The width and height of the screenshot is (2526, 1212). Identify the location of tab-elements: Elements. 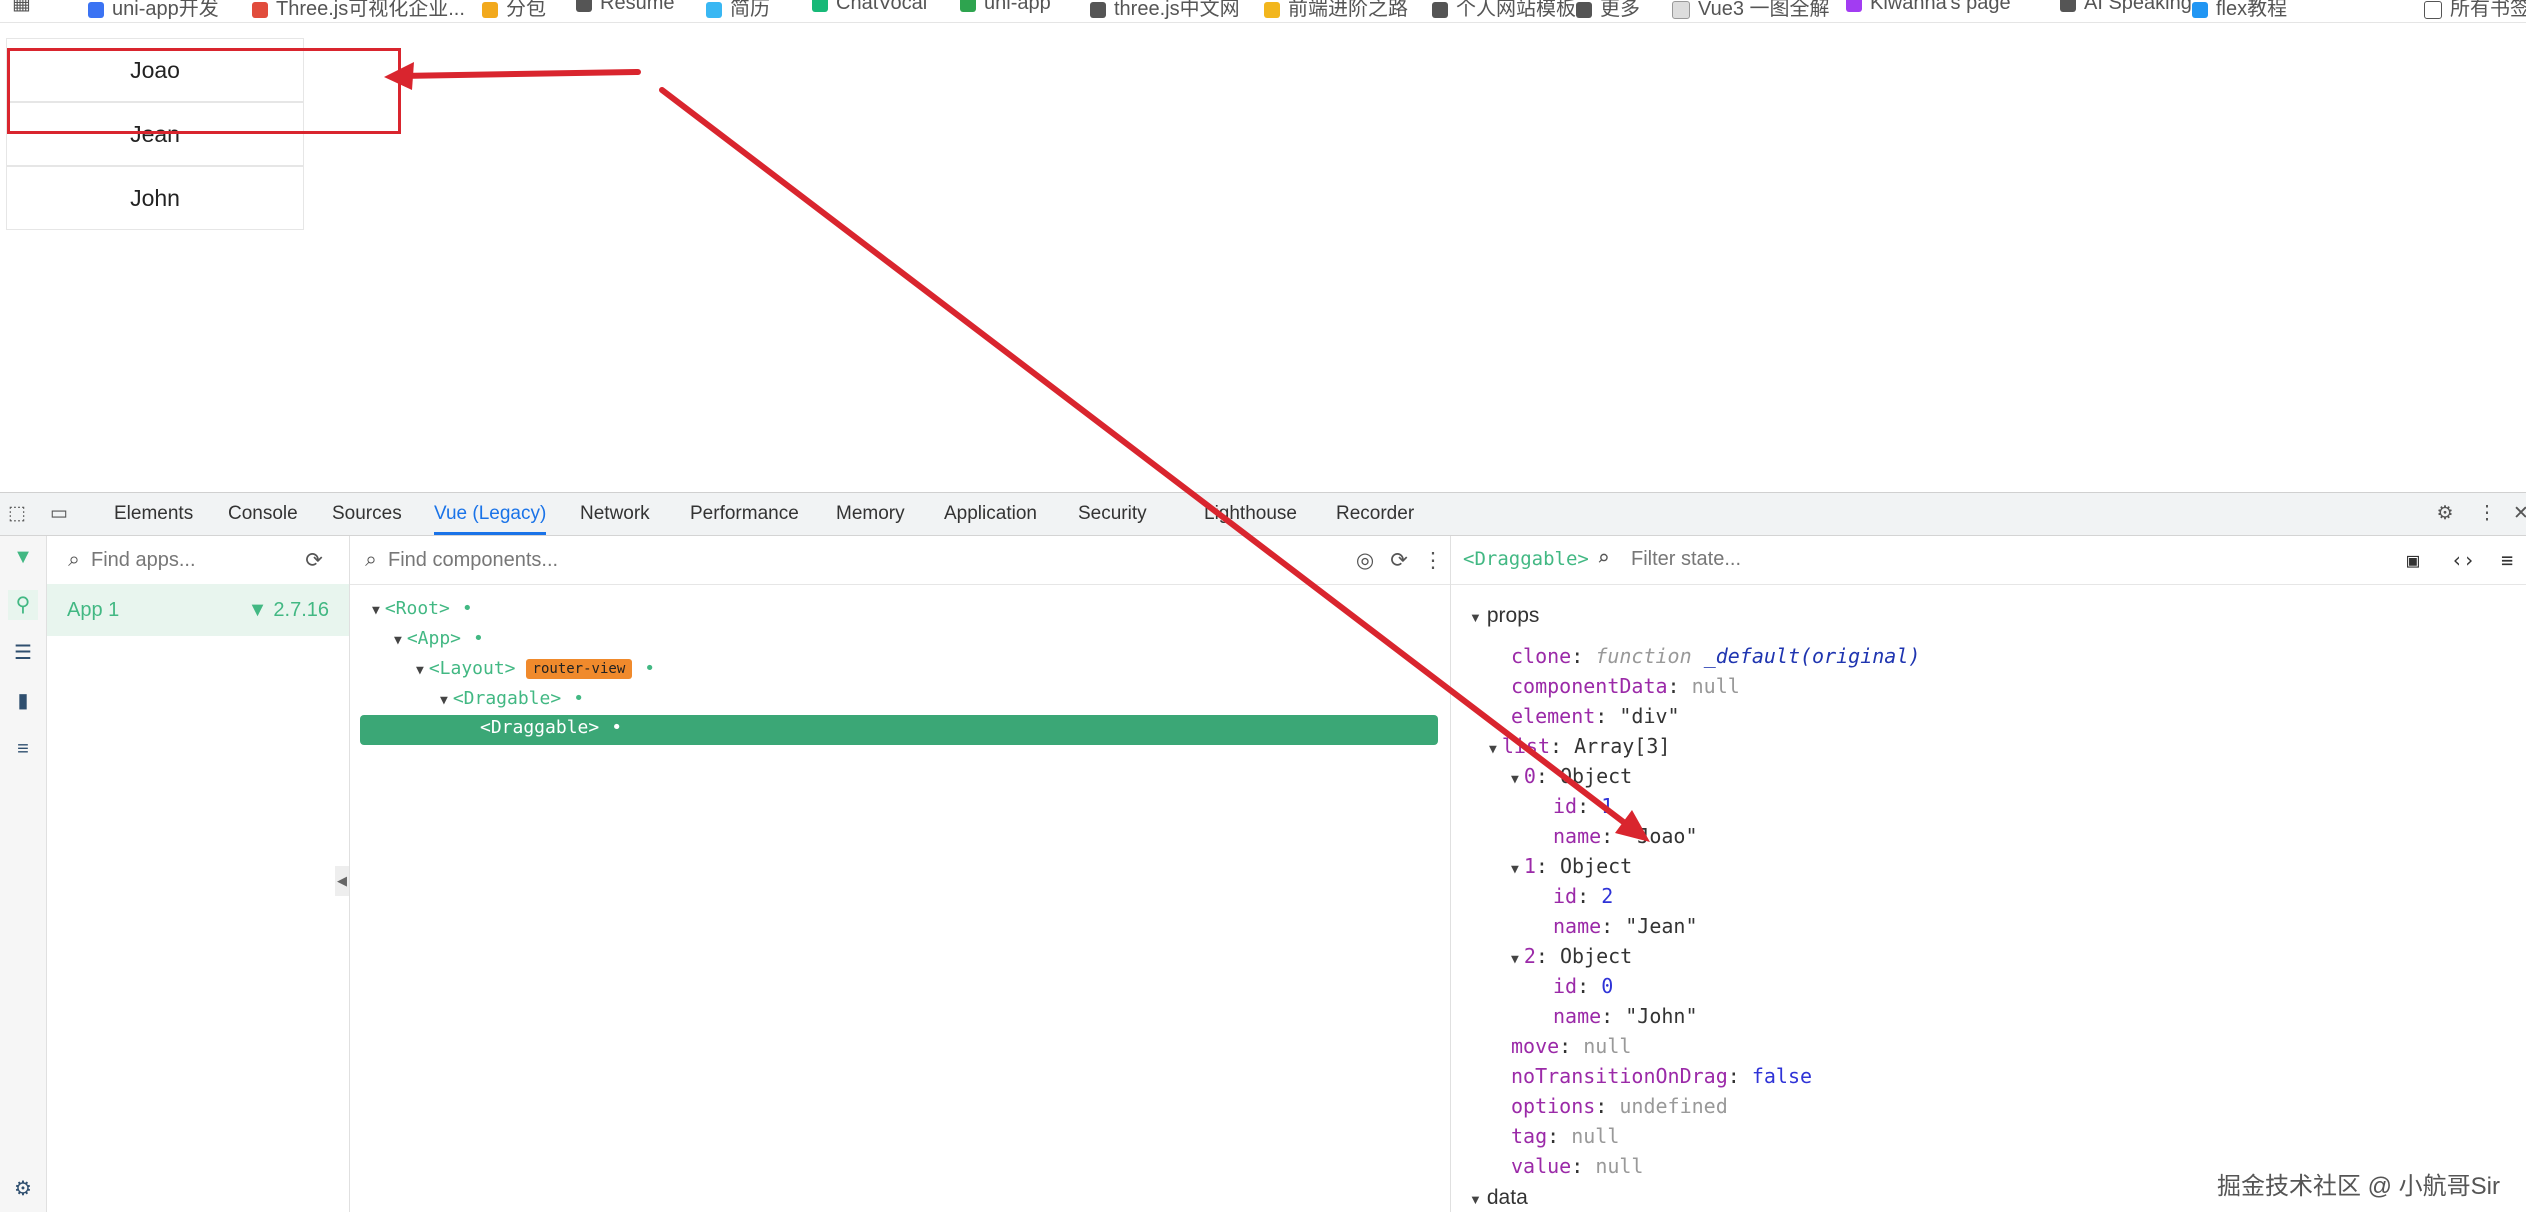
(153, 514).